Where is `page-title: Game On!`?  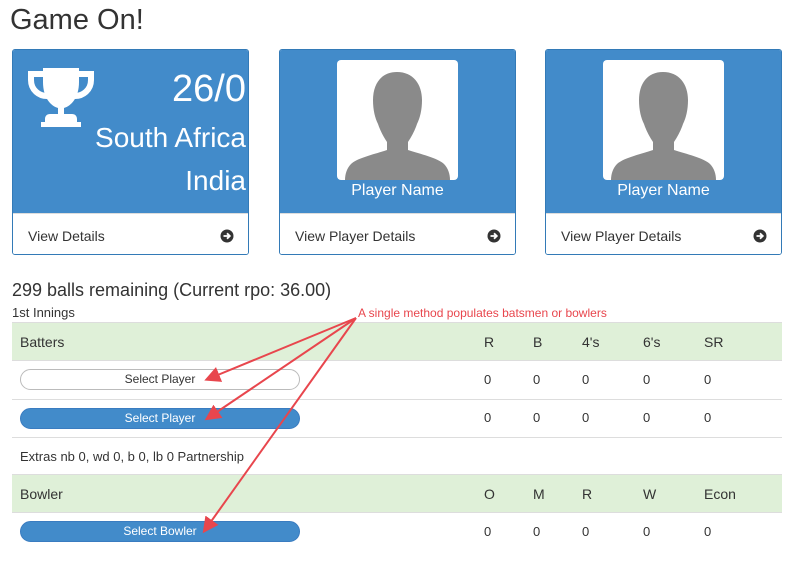
page-title: Game On! is located at coordinates (77, 20).